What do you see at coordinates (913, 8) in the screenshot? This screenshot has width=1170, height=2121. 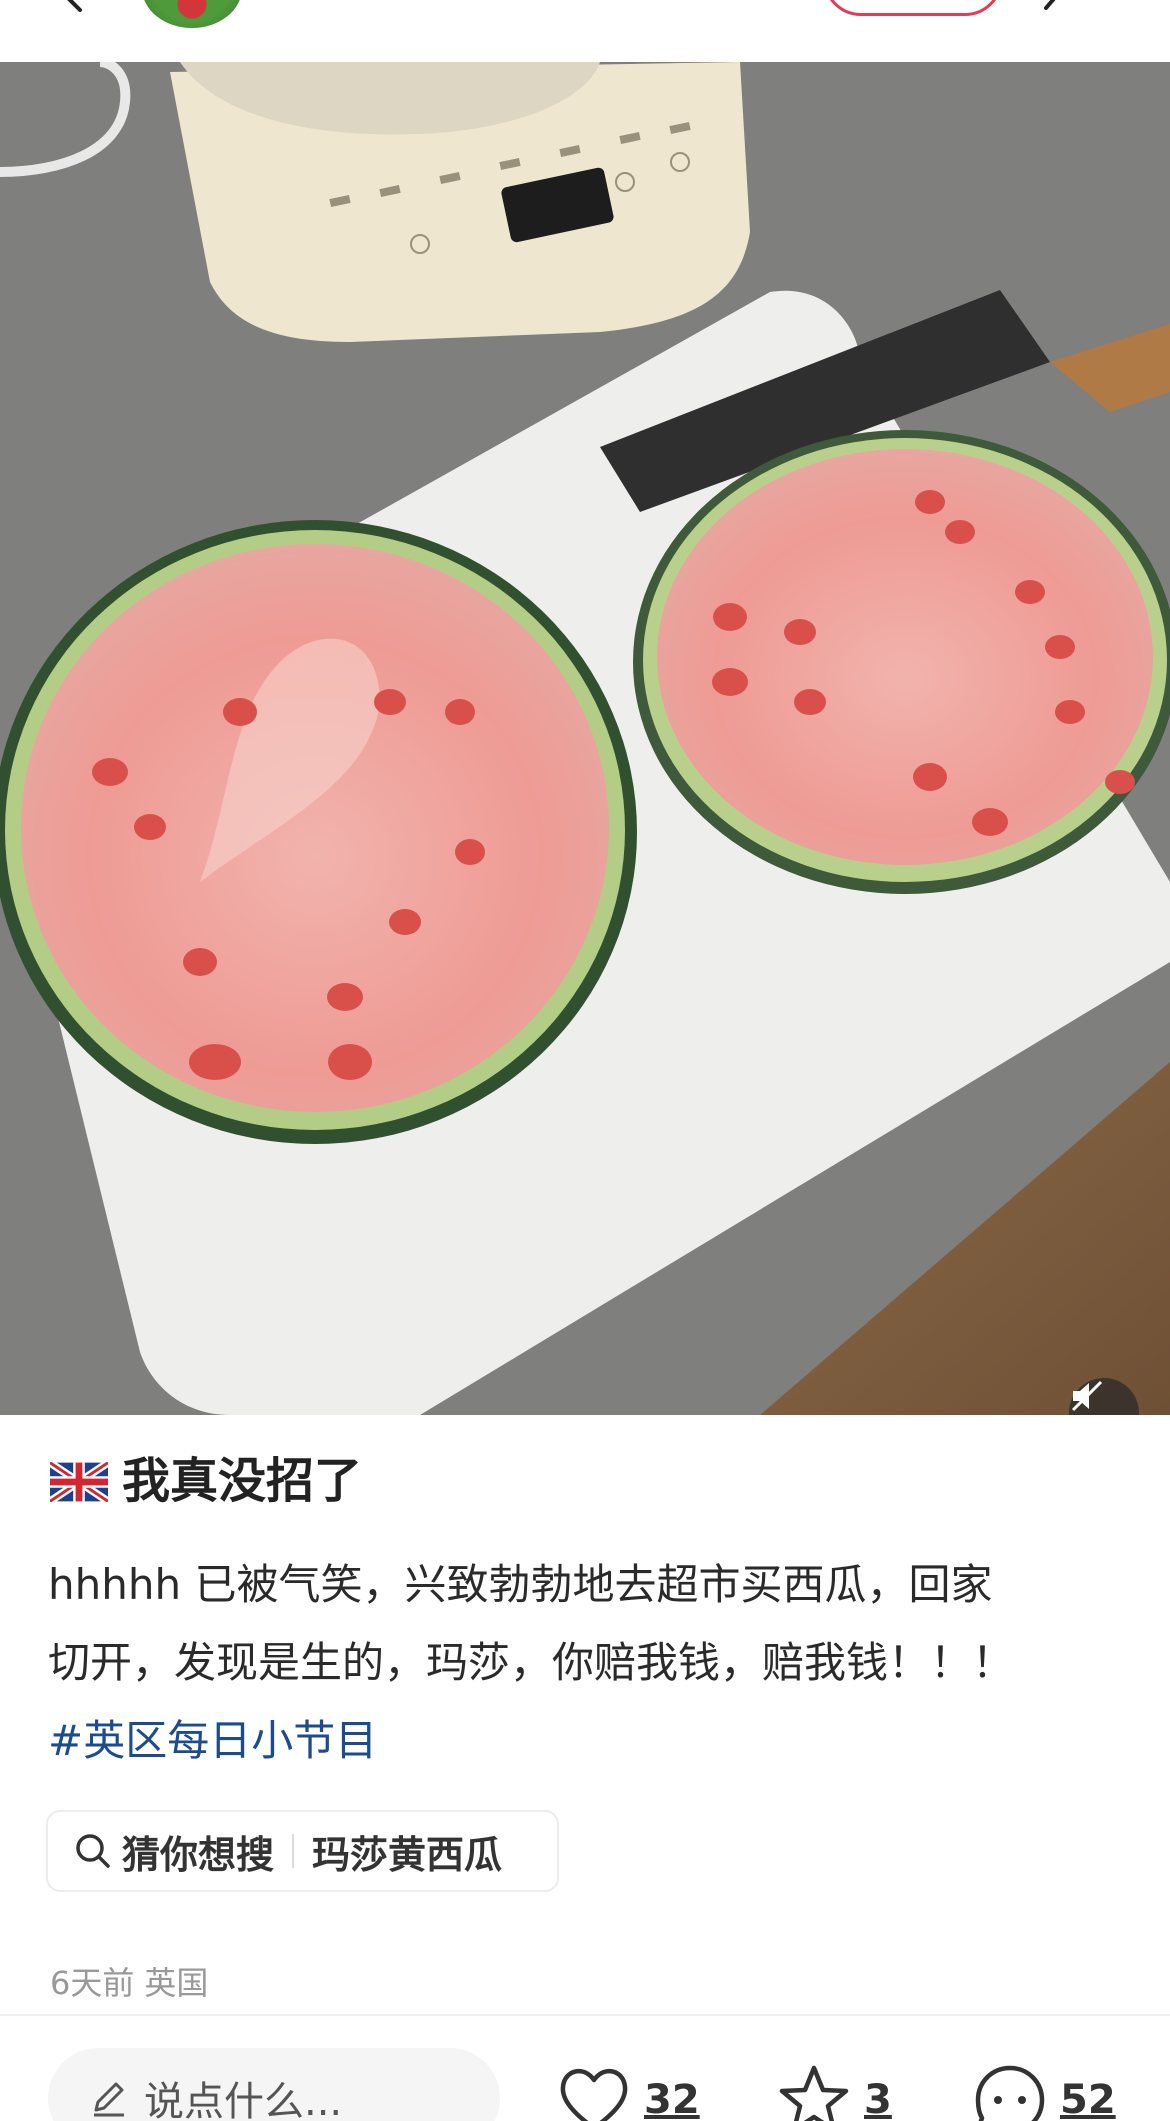 I see `follow-button` at bounding box center [913, 8].